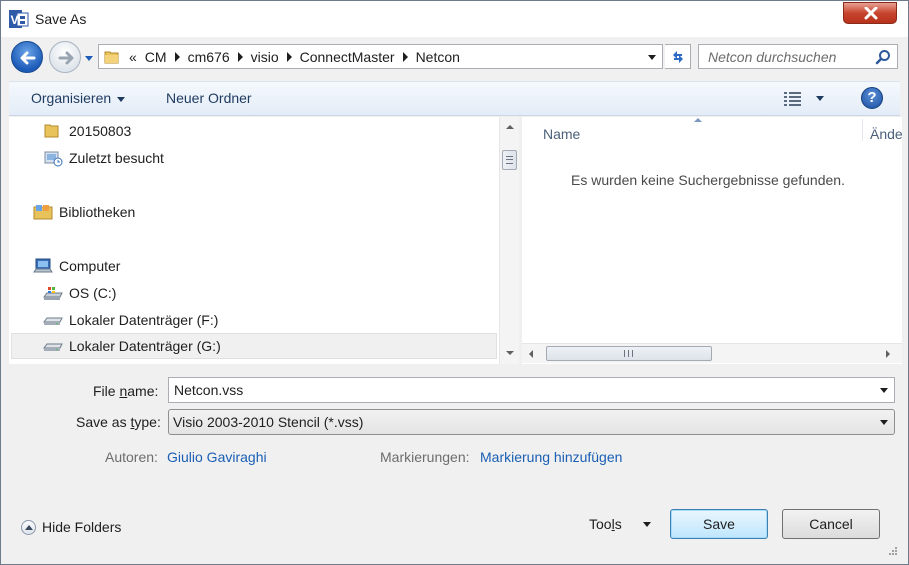 Image resolution: width=909 pixels, height=565 pixels. What do you see at coordinates (347, 57) in the screenshot?
I see `breadcrumb-item: ConnectMaster` at bounding box center [347, 57].